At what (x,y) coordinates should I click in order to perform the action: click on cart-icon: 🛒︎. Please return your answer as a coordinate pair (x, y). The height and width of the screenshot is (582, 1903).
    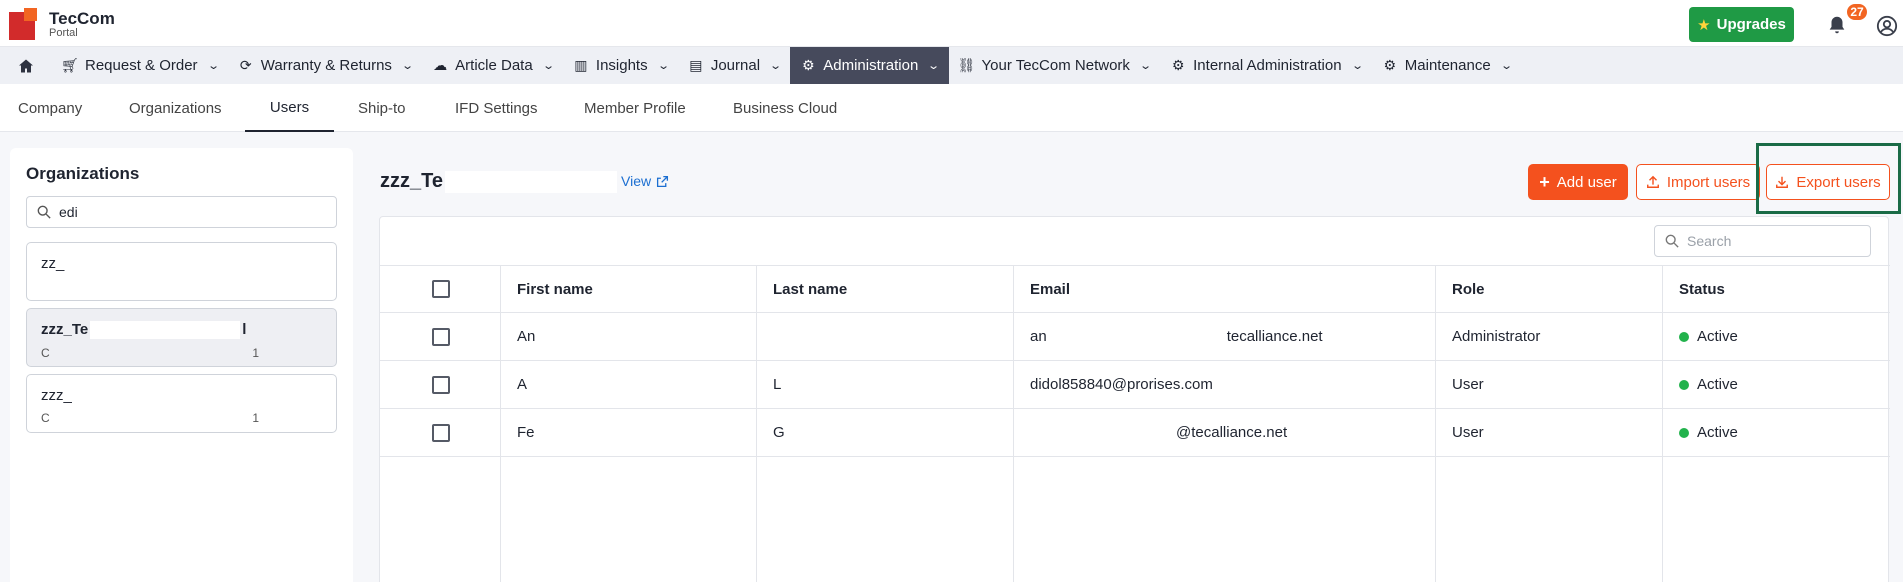
    Looking at the image, I should click on (70, 65).